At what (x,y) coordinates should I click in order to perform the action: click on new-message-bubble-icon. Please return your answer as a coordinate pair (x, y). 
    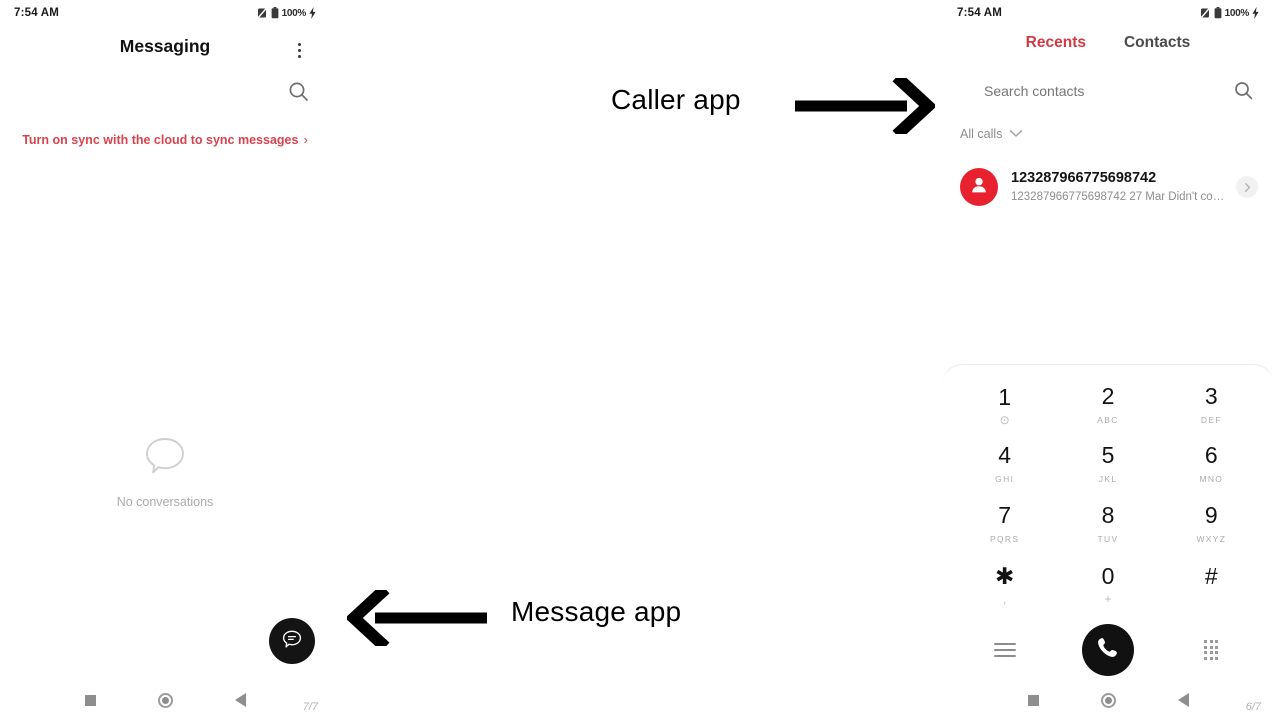
    Looking at the image, I should click on (292, 641).